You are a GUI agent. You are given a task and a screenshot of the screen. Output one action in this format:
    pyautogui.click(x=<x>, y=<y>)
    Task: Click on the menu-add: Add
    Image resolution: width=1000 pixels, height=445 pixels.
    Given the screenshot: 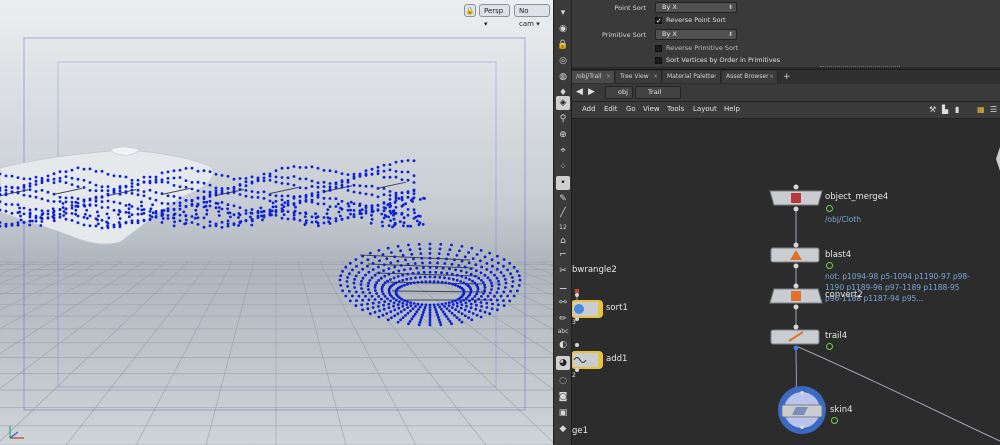 What is the action you would take?
    pyautogui.click(x=589, y=109)
    